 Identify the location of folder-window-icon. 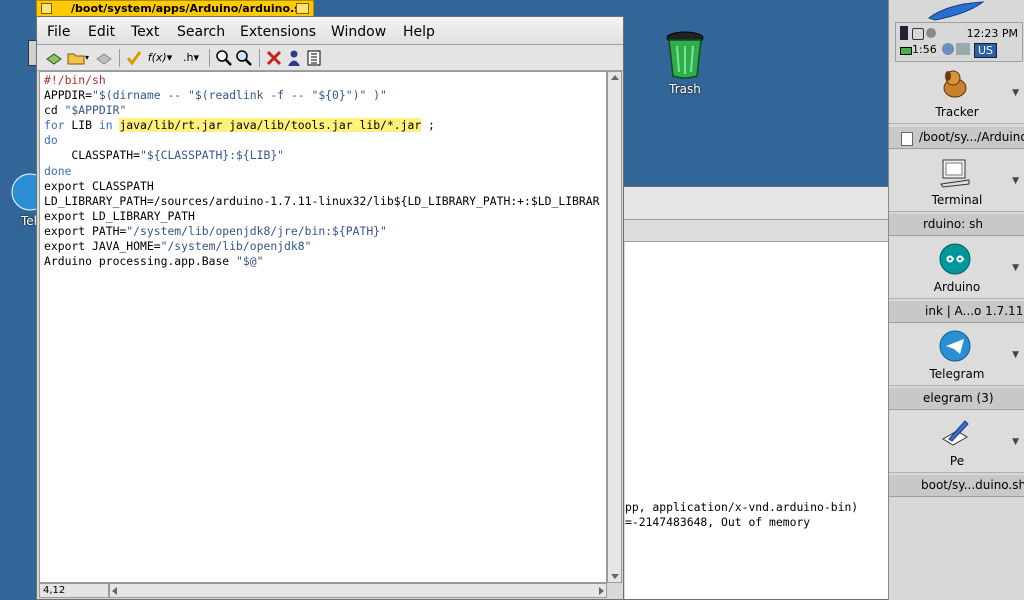
(907, 139).